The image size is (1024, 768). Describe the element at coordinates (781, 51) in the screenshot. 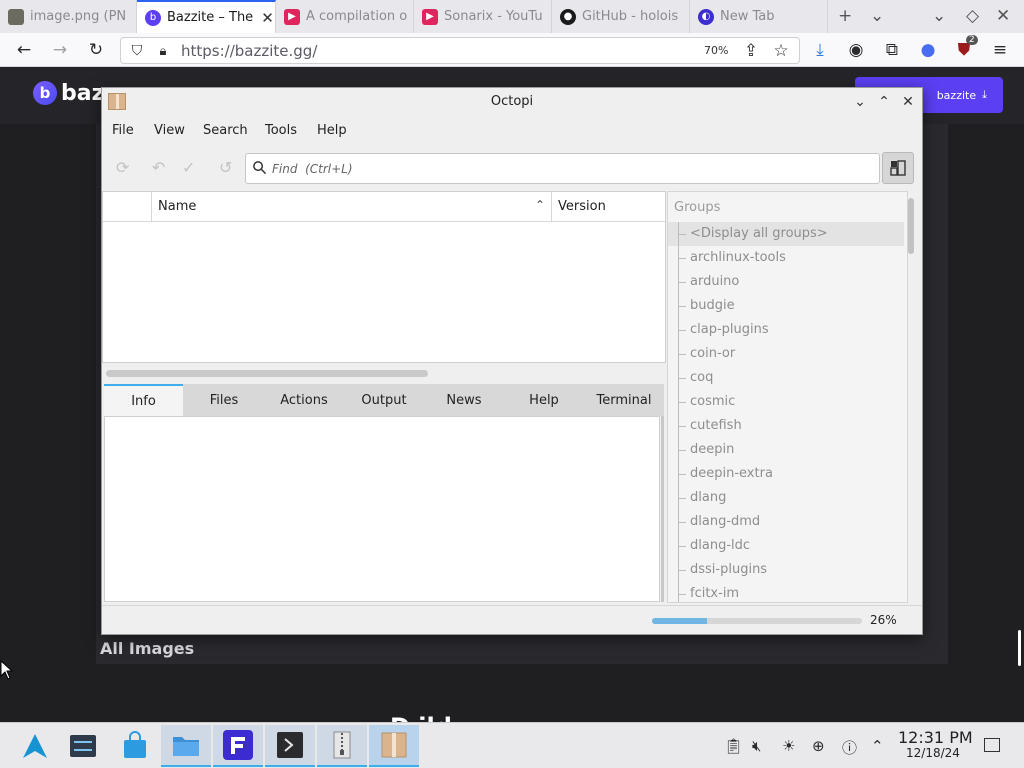

I see `bookmark-star-icon: ☆` at that location.